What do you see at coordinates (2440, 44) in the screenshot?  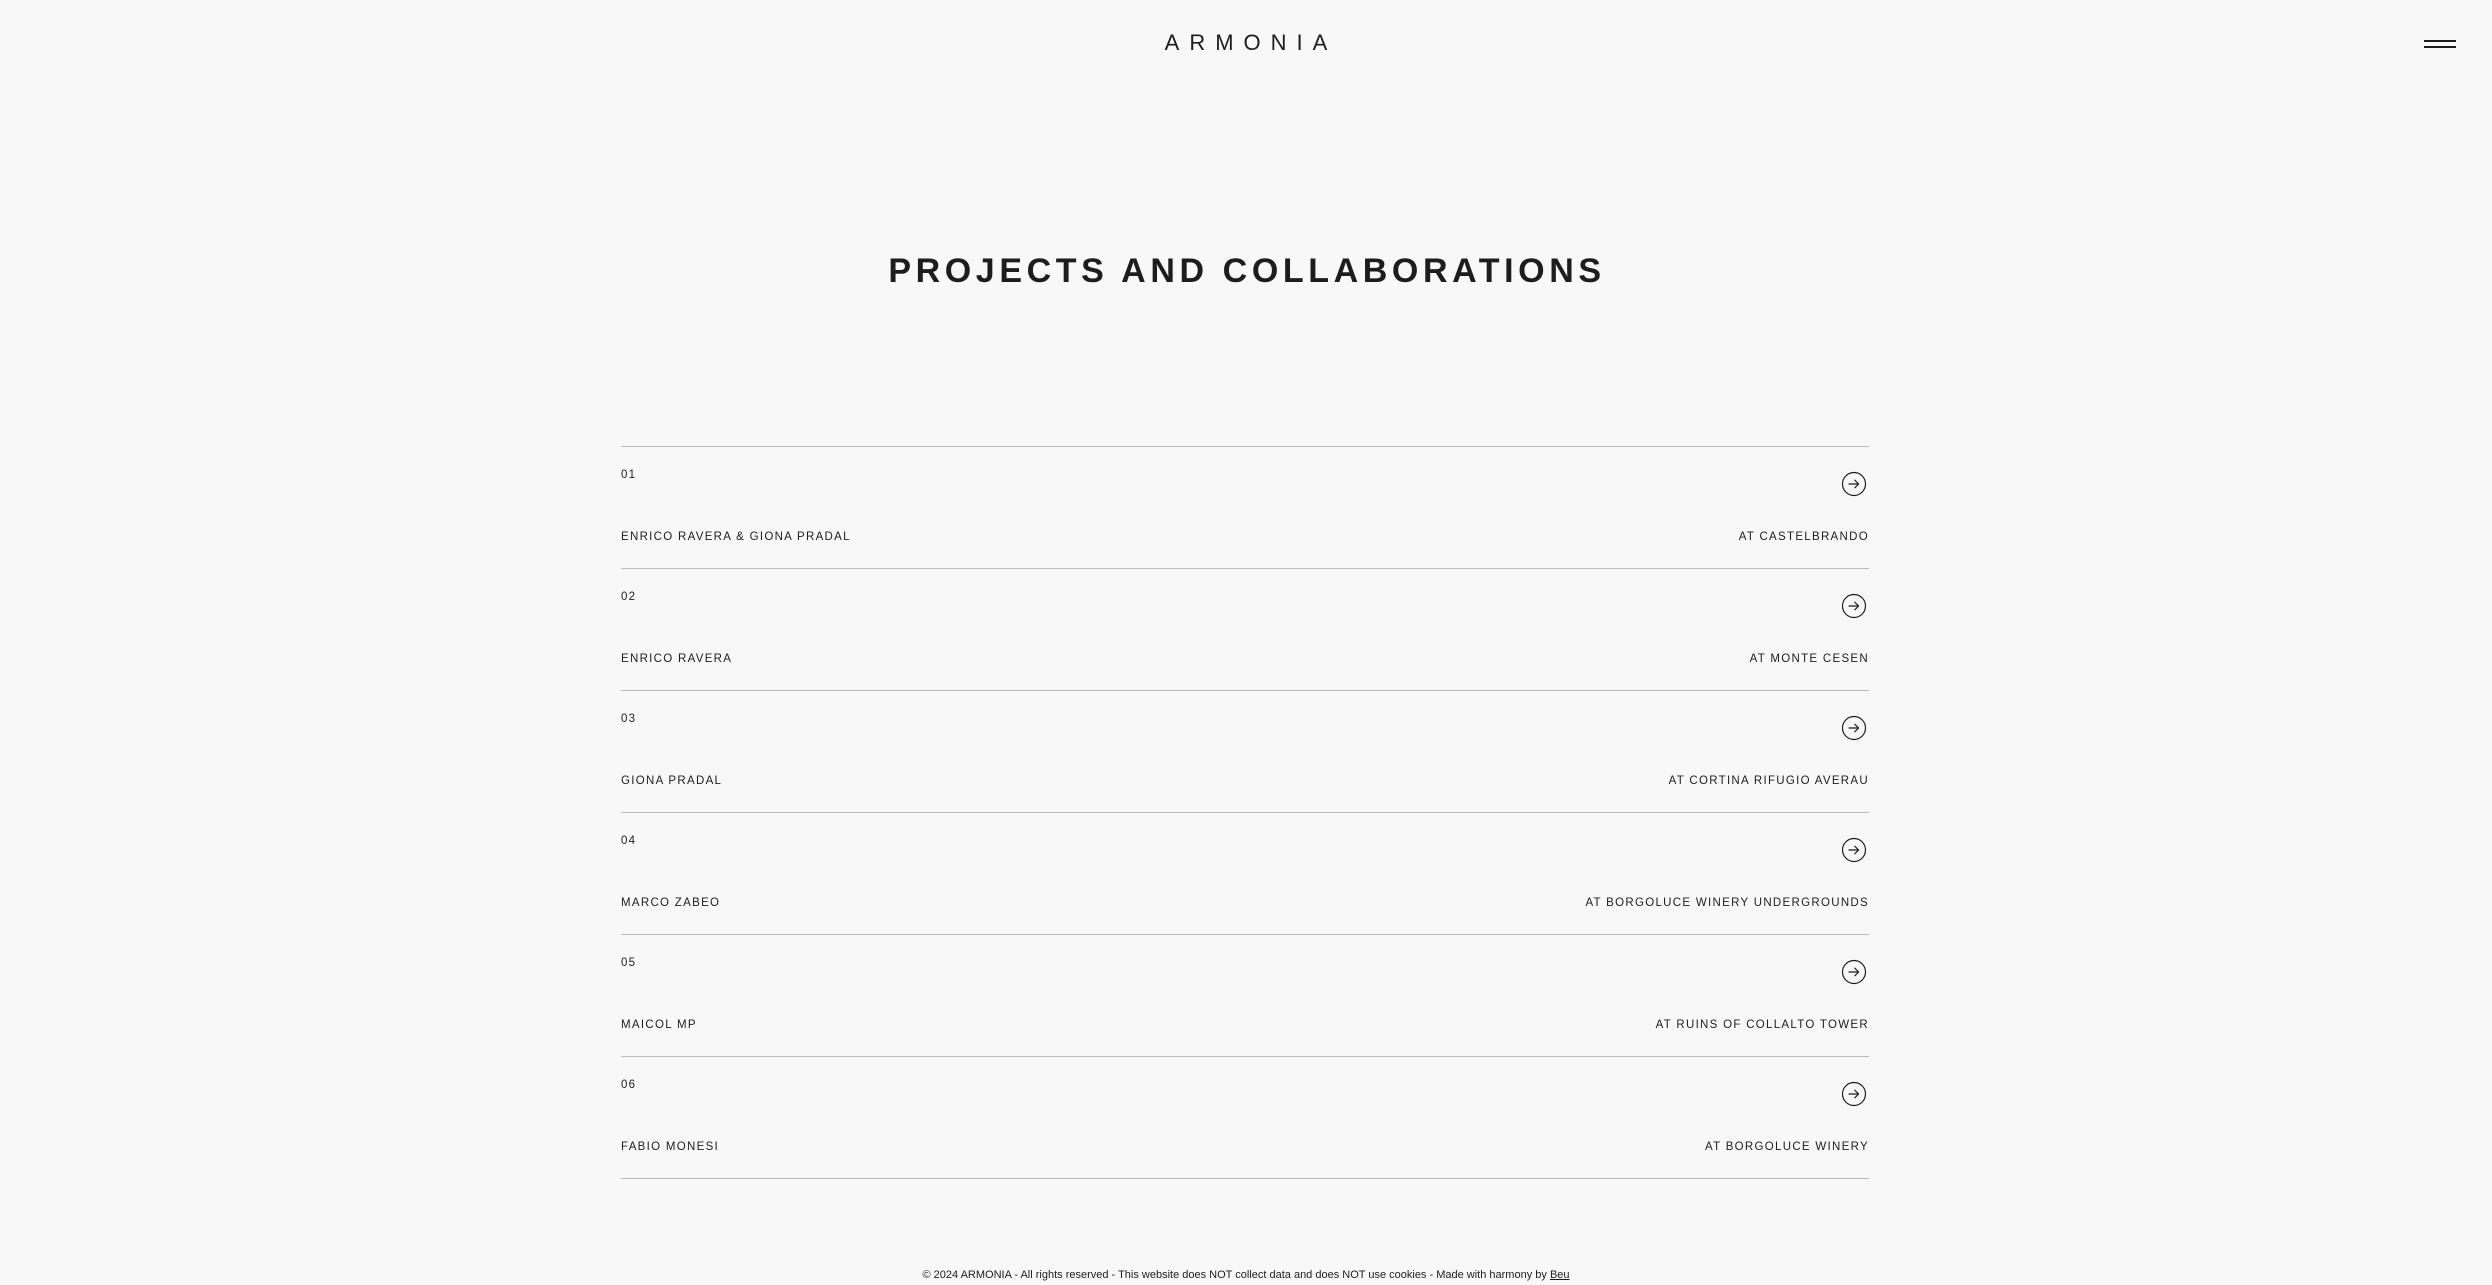 I see `hamburger-menu-icon` at bounding box center [2440, 44].